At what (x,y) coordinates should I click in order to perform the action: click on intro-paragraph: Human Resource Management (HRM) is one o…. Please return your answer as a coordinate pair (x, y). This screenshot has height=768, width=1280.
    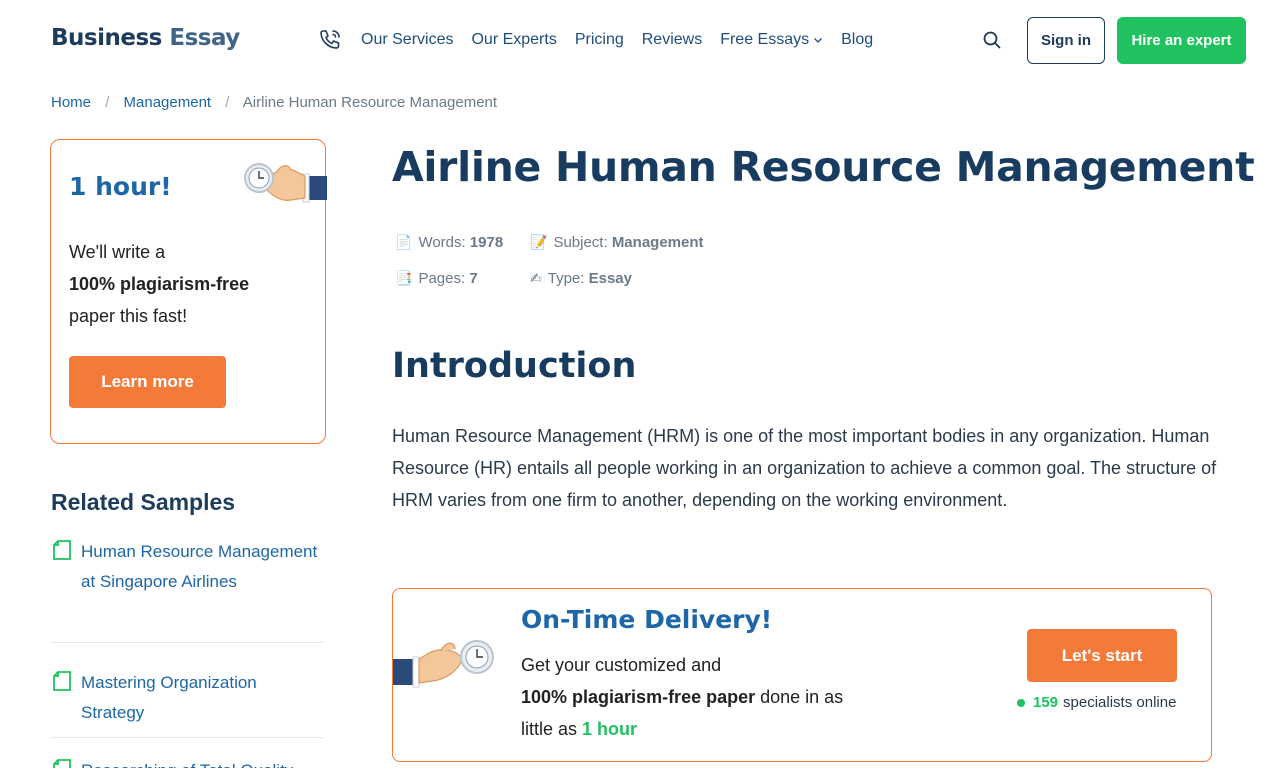
    Looking at the image, I should click on (804, 468).